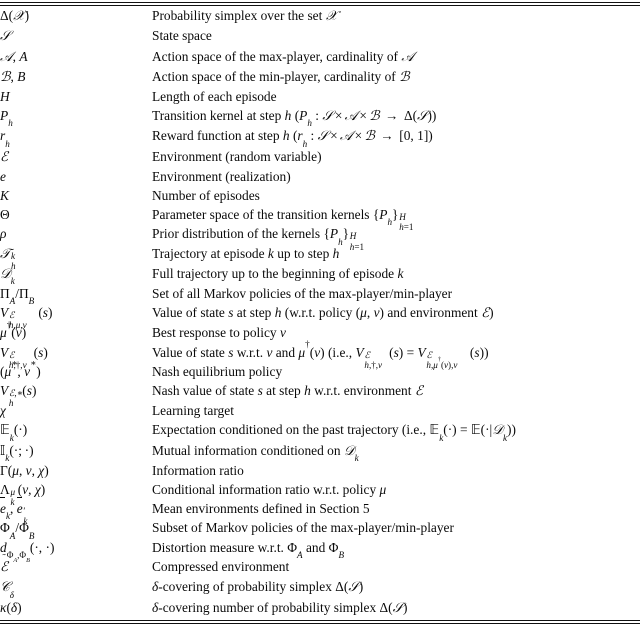 This screenshot has height=624, width=640. I want to click on description-cell: Length of each episode, so click(214, 96).